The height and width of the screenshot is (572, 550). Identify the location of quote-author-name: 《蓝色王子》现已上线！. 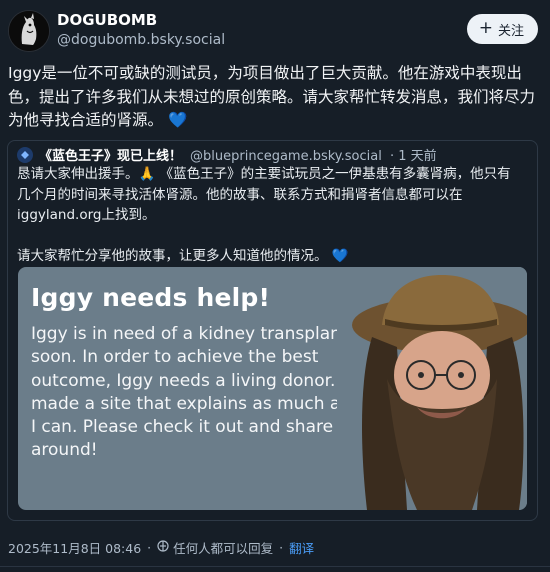
(110, 156).